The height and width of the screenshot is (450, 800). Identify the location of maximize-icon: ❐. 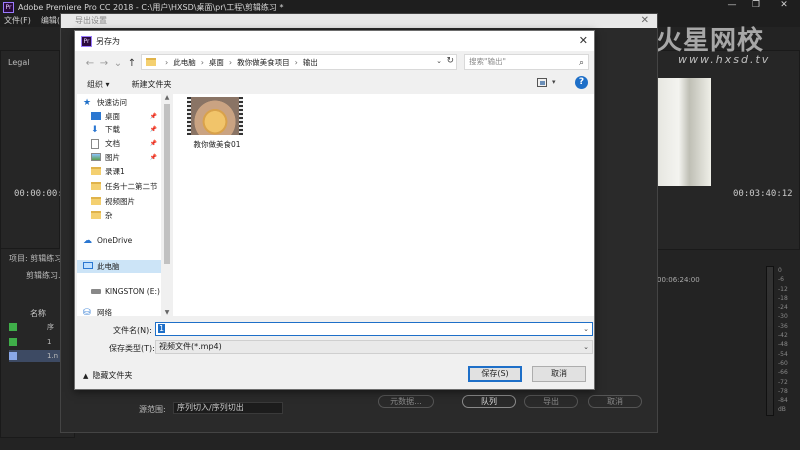
(756, 5).